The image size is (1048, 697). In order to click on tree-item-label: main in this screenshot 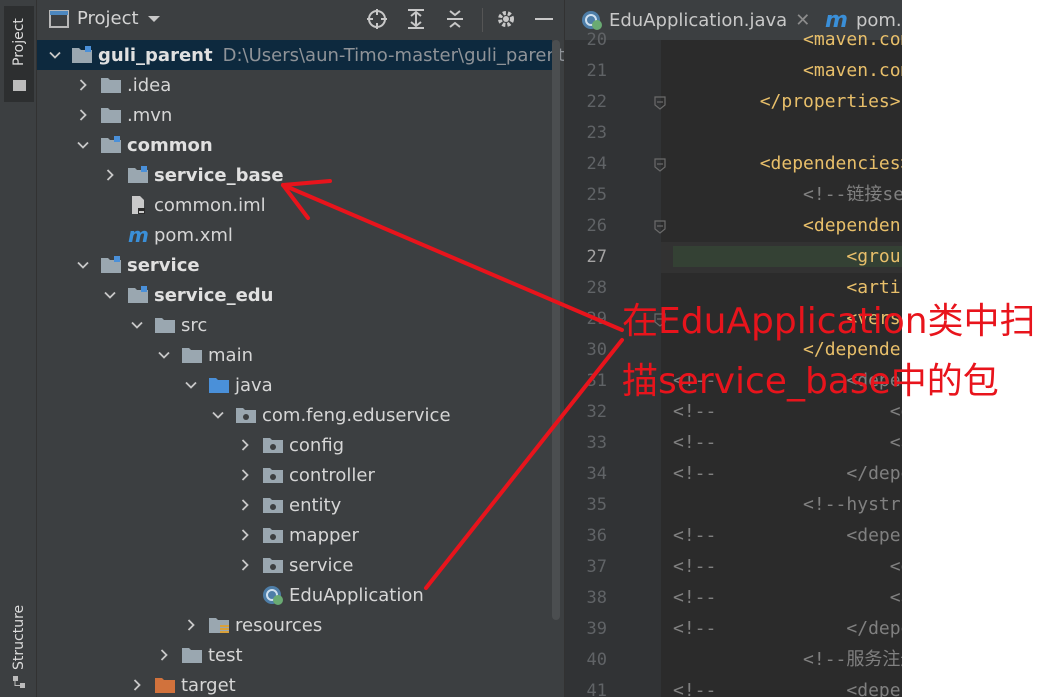, I will do `click(230, 355)`.